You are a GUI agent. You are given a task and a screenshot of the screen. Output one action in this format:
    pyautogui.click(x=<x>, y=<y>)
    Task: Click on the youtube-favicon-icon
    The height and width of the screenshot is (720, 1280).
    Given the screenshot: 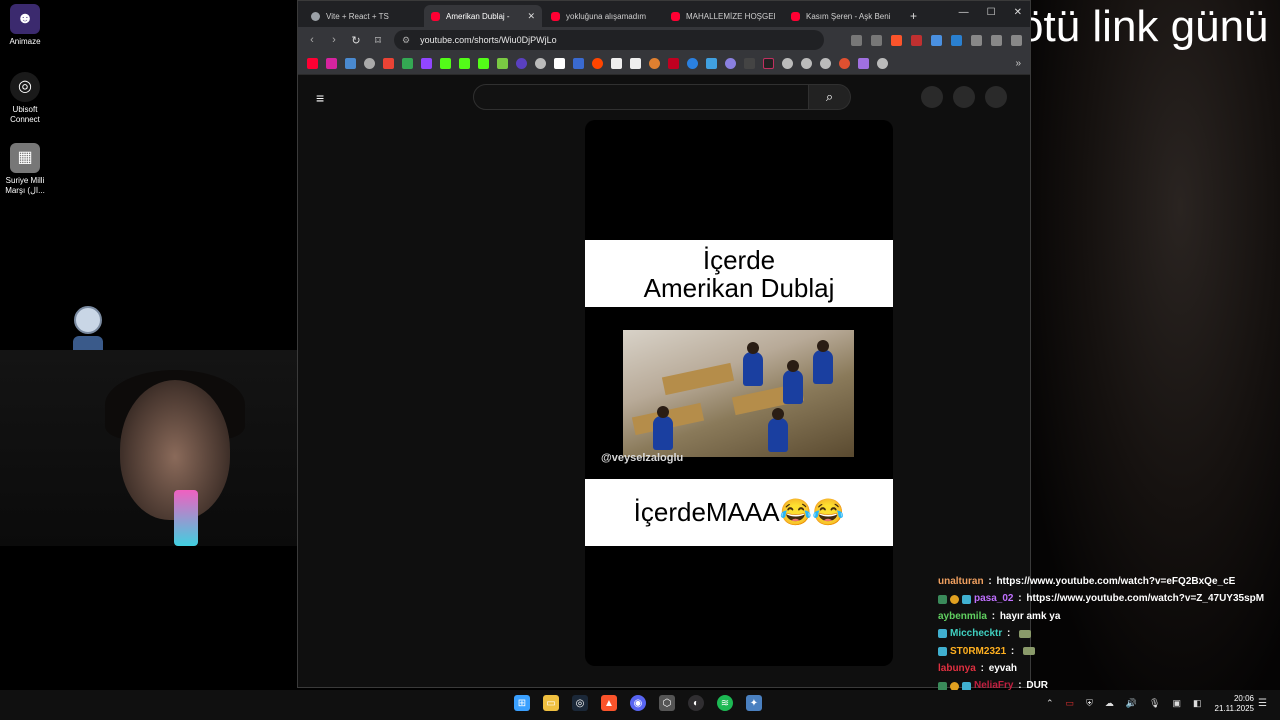 What is the action you would take?
    pyautogui.click(x=795, y=16)
    